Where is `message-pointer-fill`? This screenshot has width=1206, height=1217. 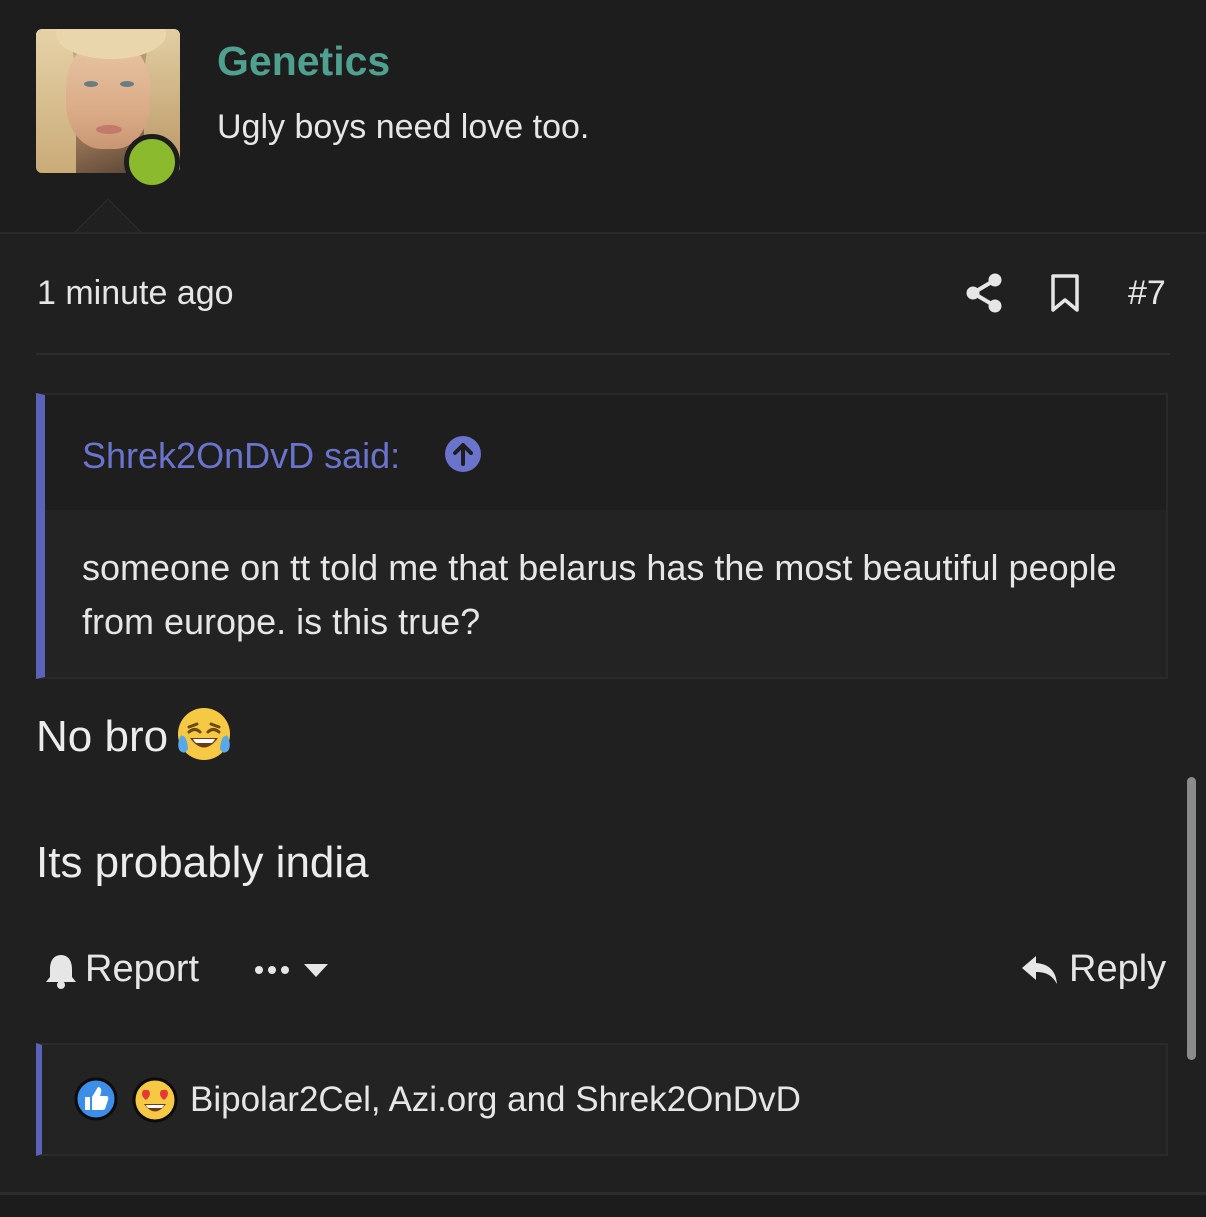 message-pointer-fill is located at coordinates (108, 216).